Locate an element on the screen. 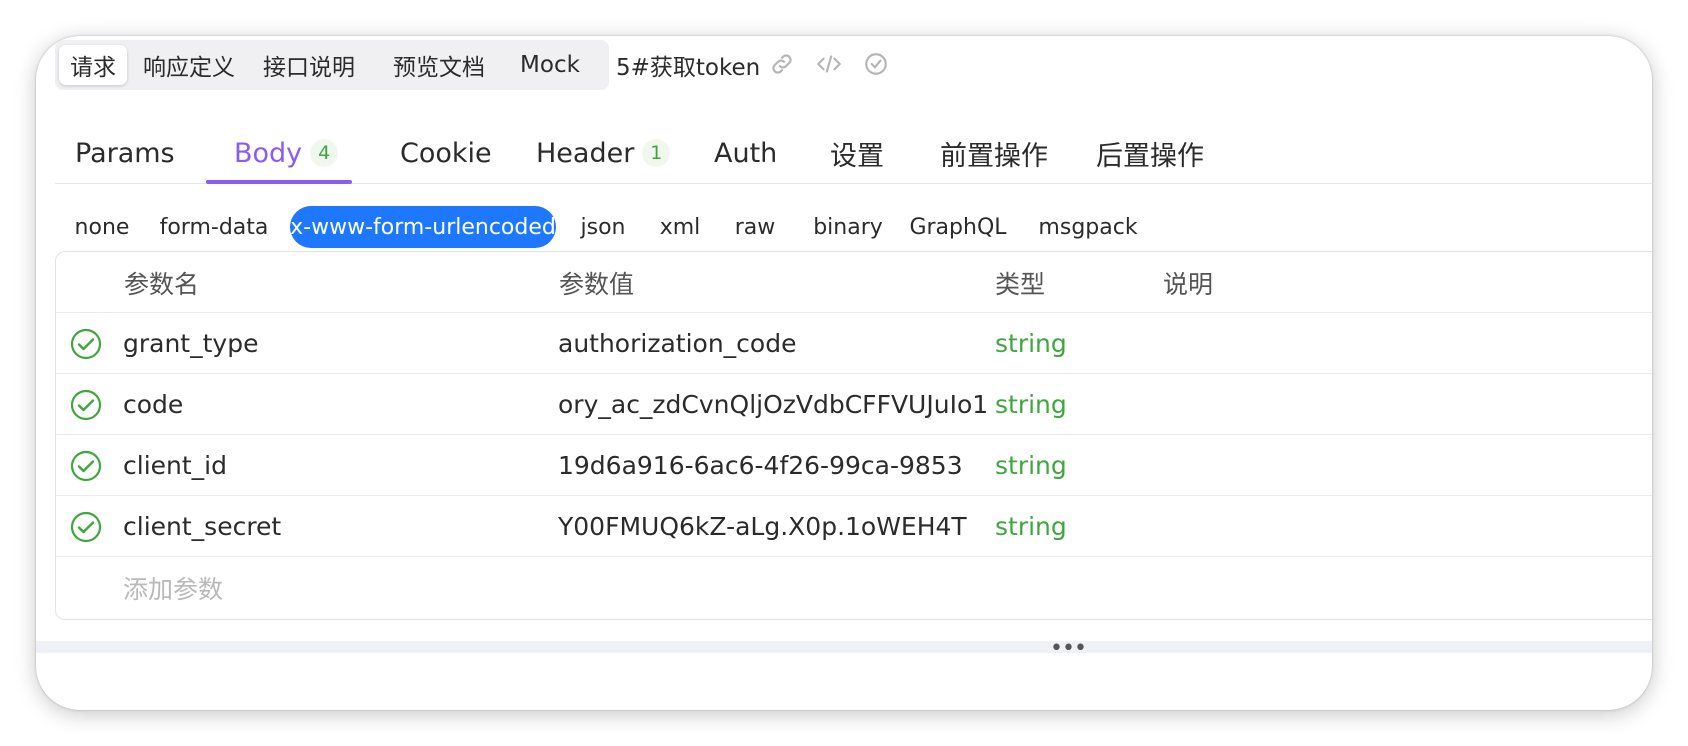 The width and height of the screenshot is (1688, 746). body-type-raw: raw is located at coordinates (755, 227).